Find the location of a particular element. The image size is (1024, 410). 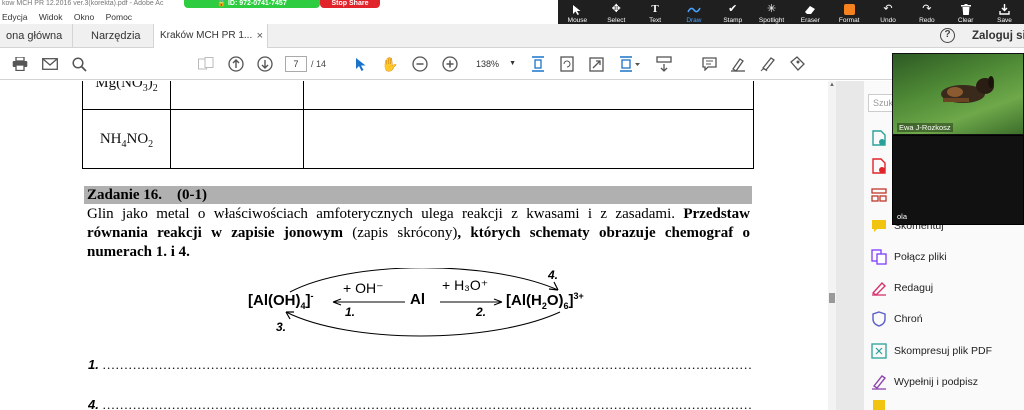

tool-label: Redaguj is located at coordinates (914, 288).